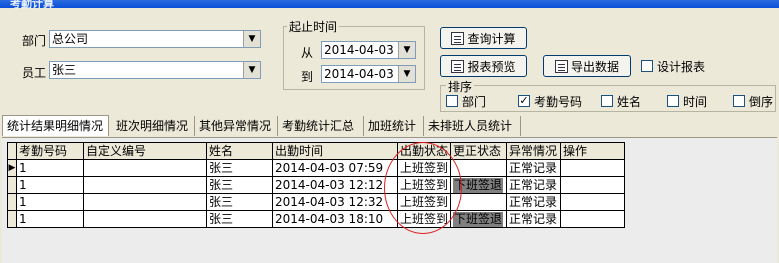  I want to click on column-header: 更正状态, so click(479, 151).